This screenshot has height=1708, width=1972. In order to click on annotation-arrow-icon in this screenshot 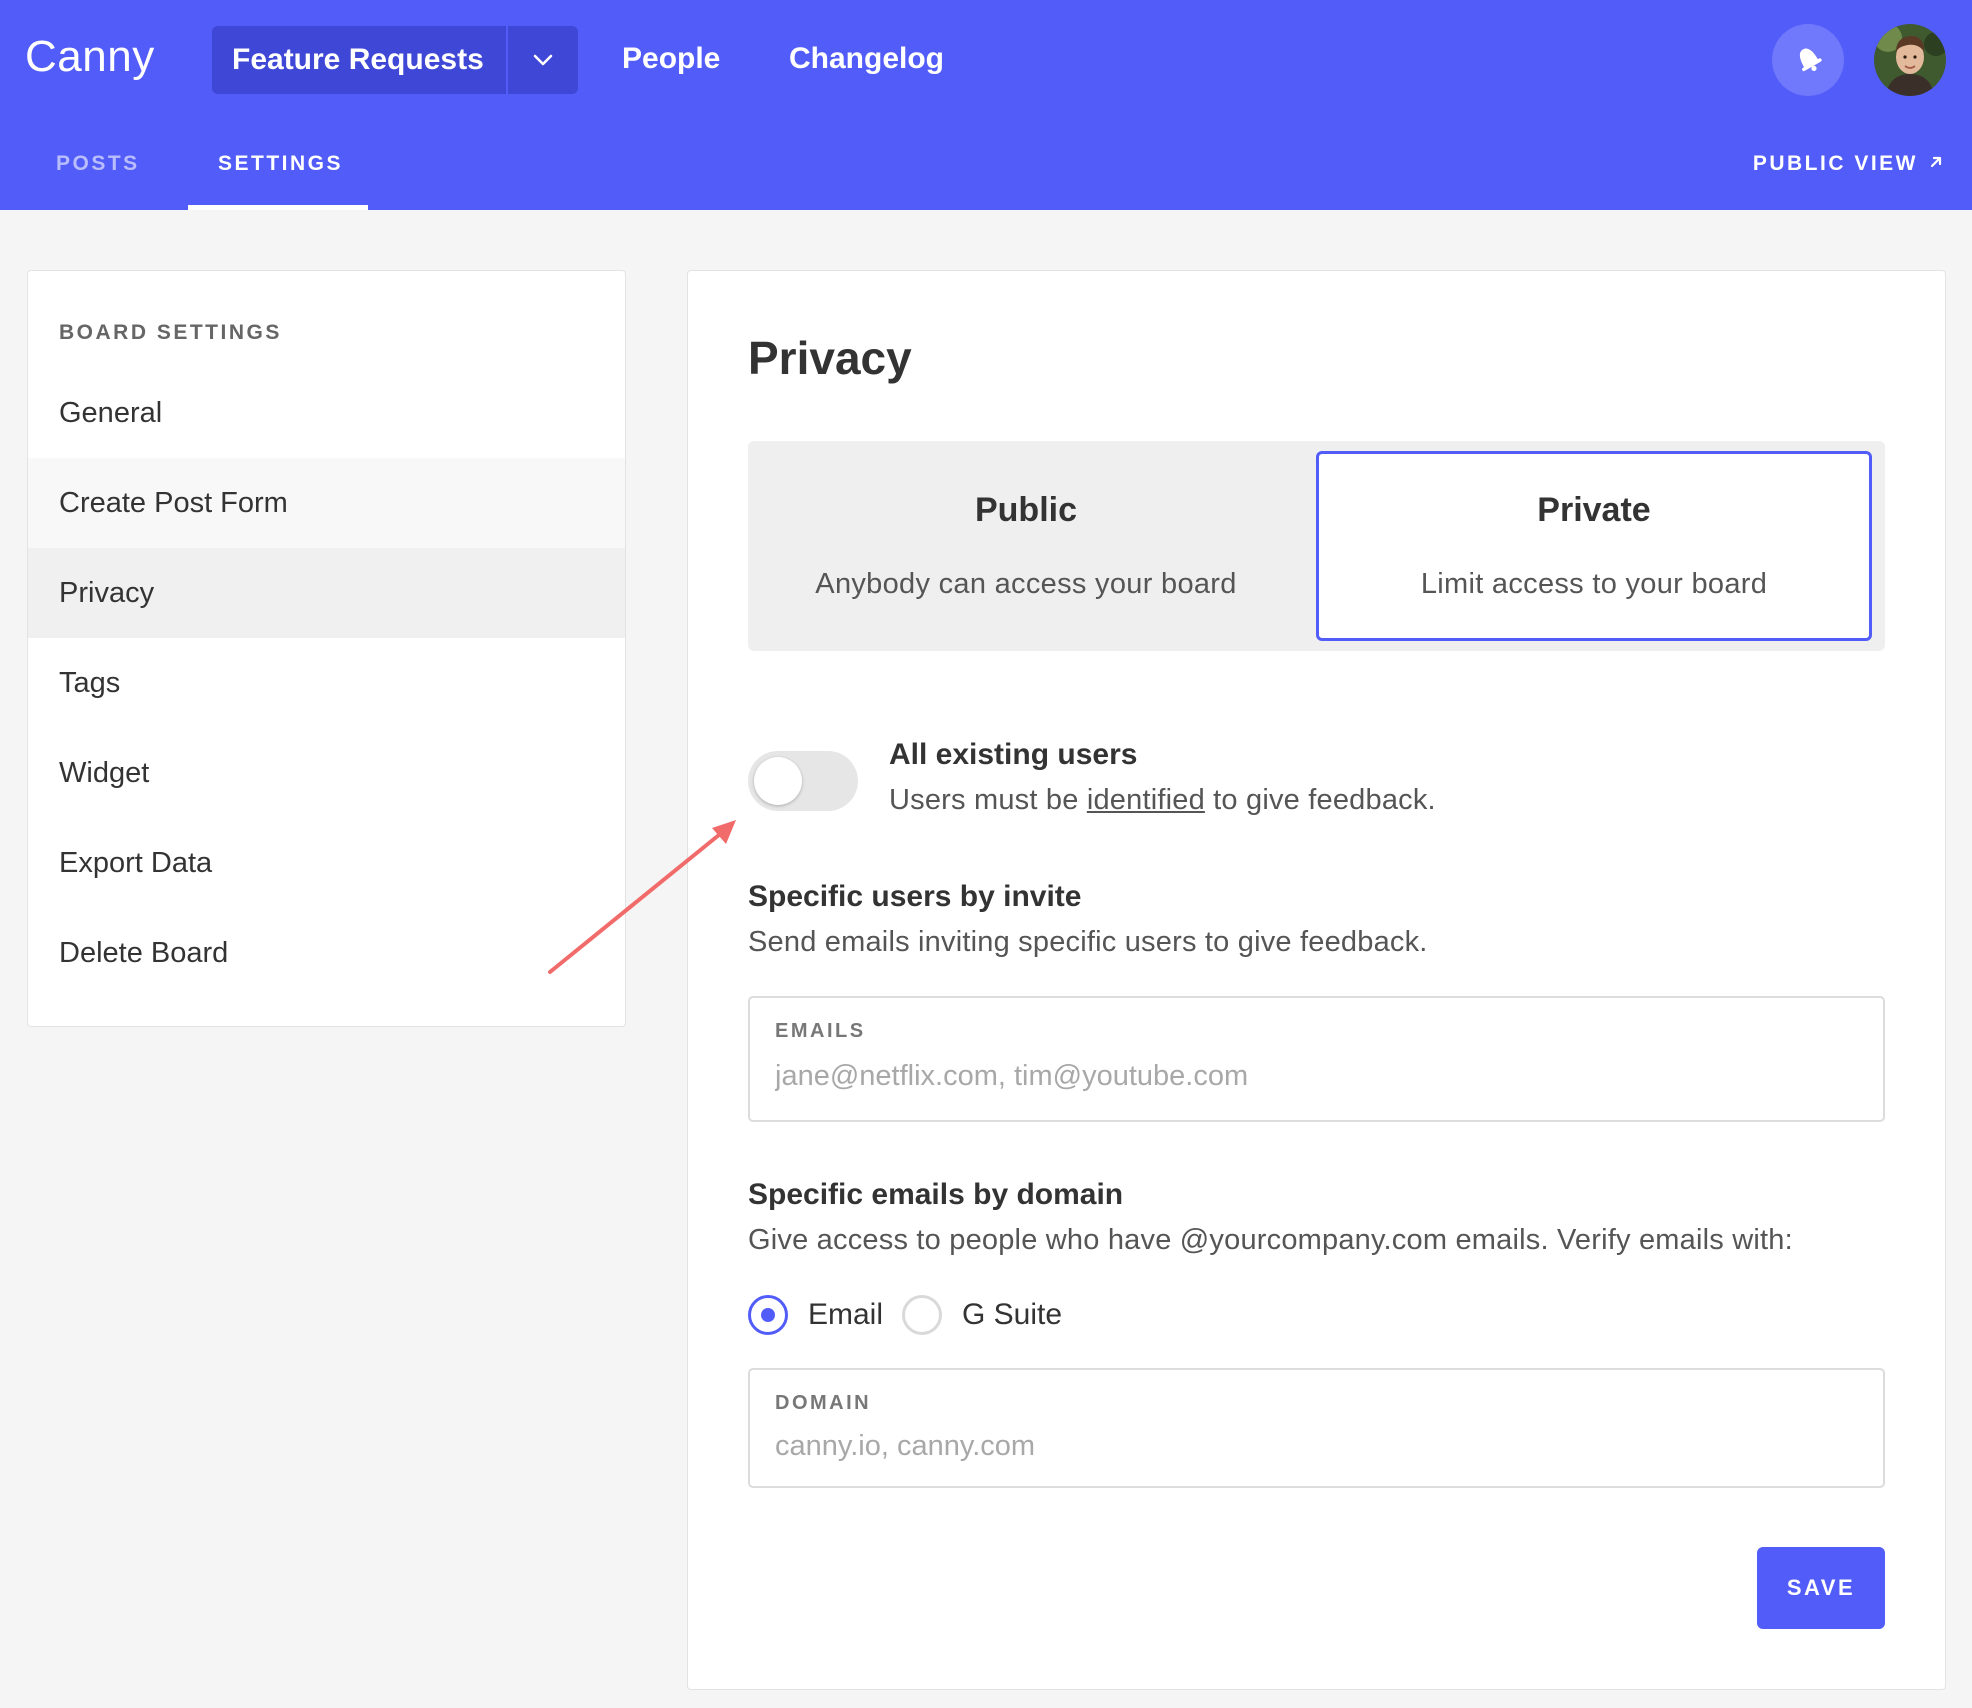, I will do `click(642, 897)`.